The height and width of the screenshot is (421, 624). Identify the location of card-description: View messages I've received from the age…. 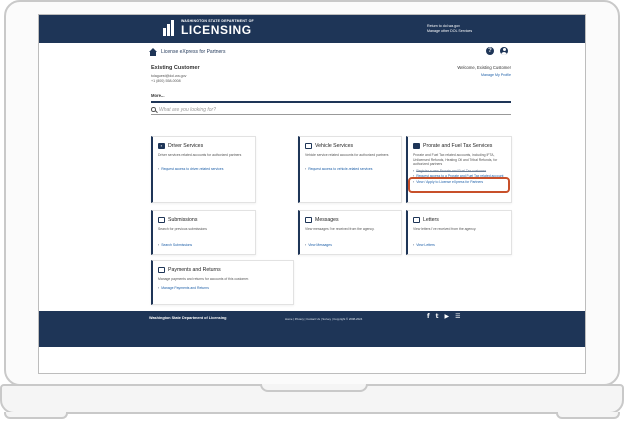
(340, 229).